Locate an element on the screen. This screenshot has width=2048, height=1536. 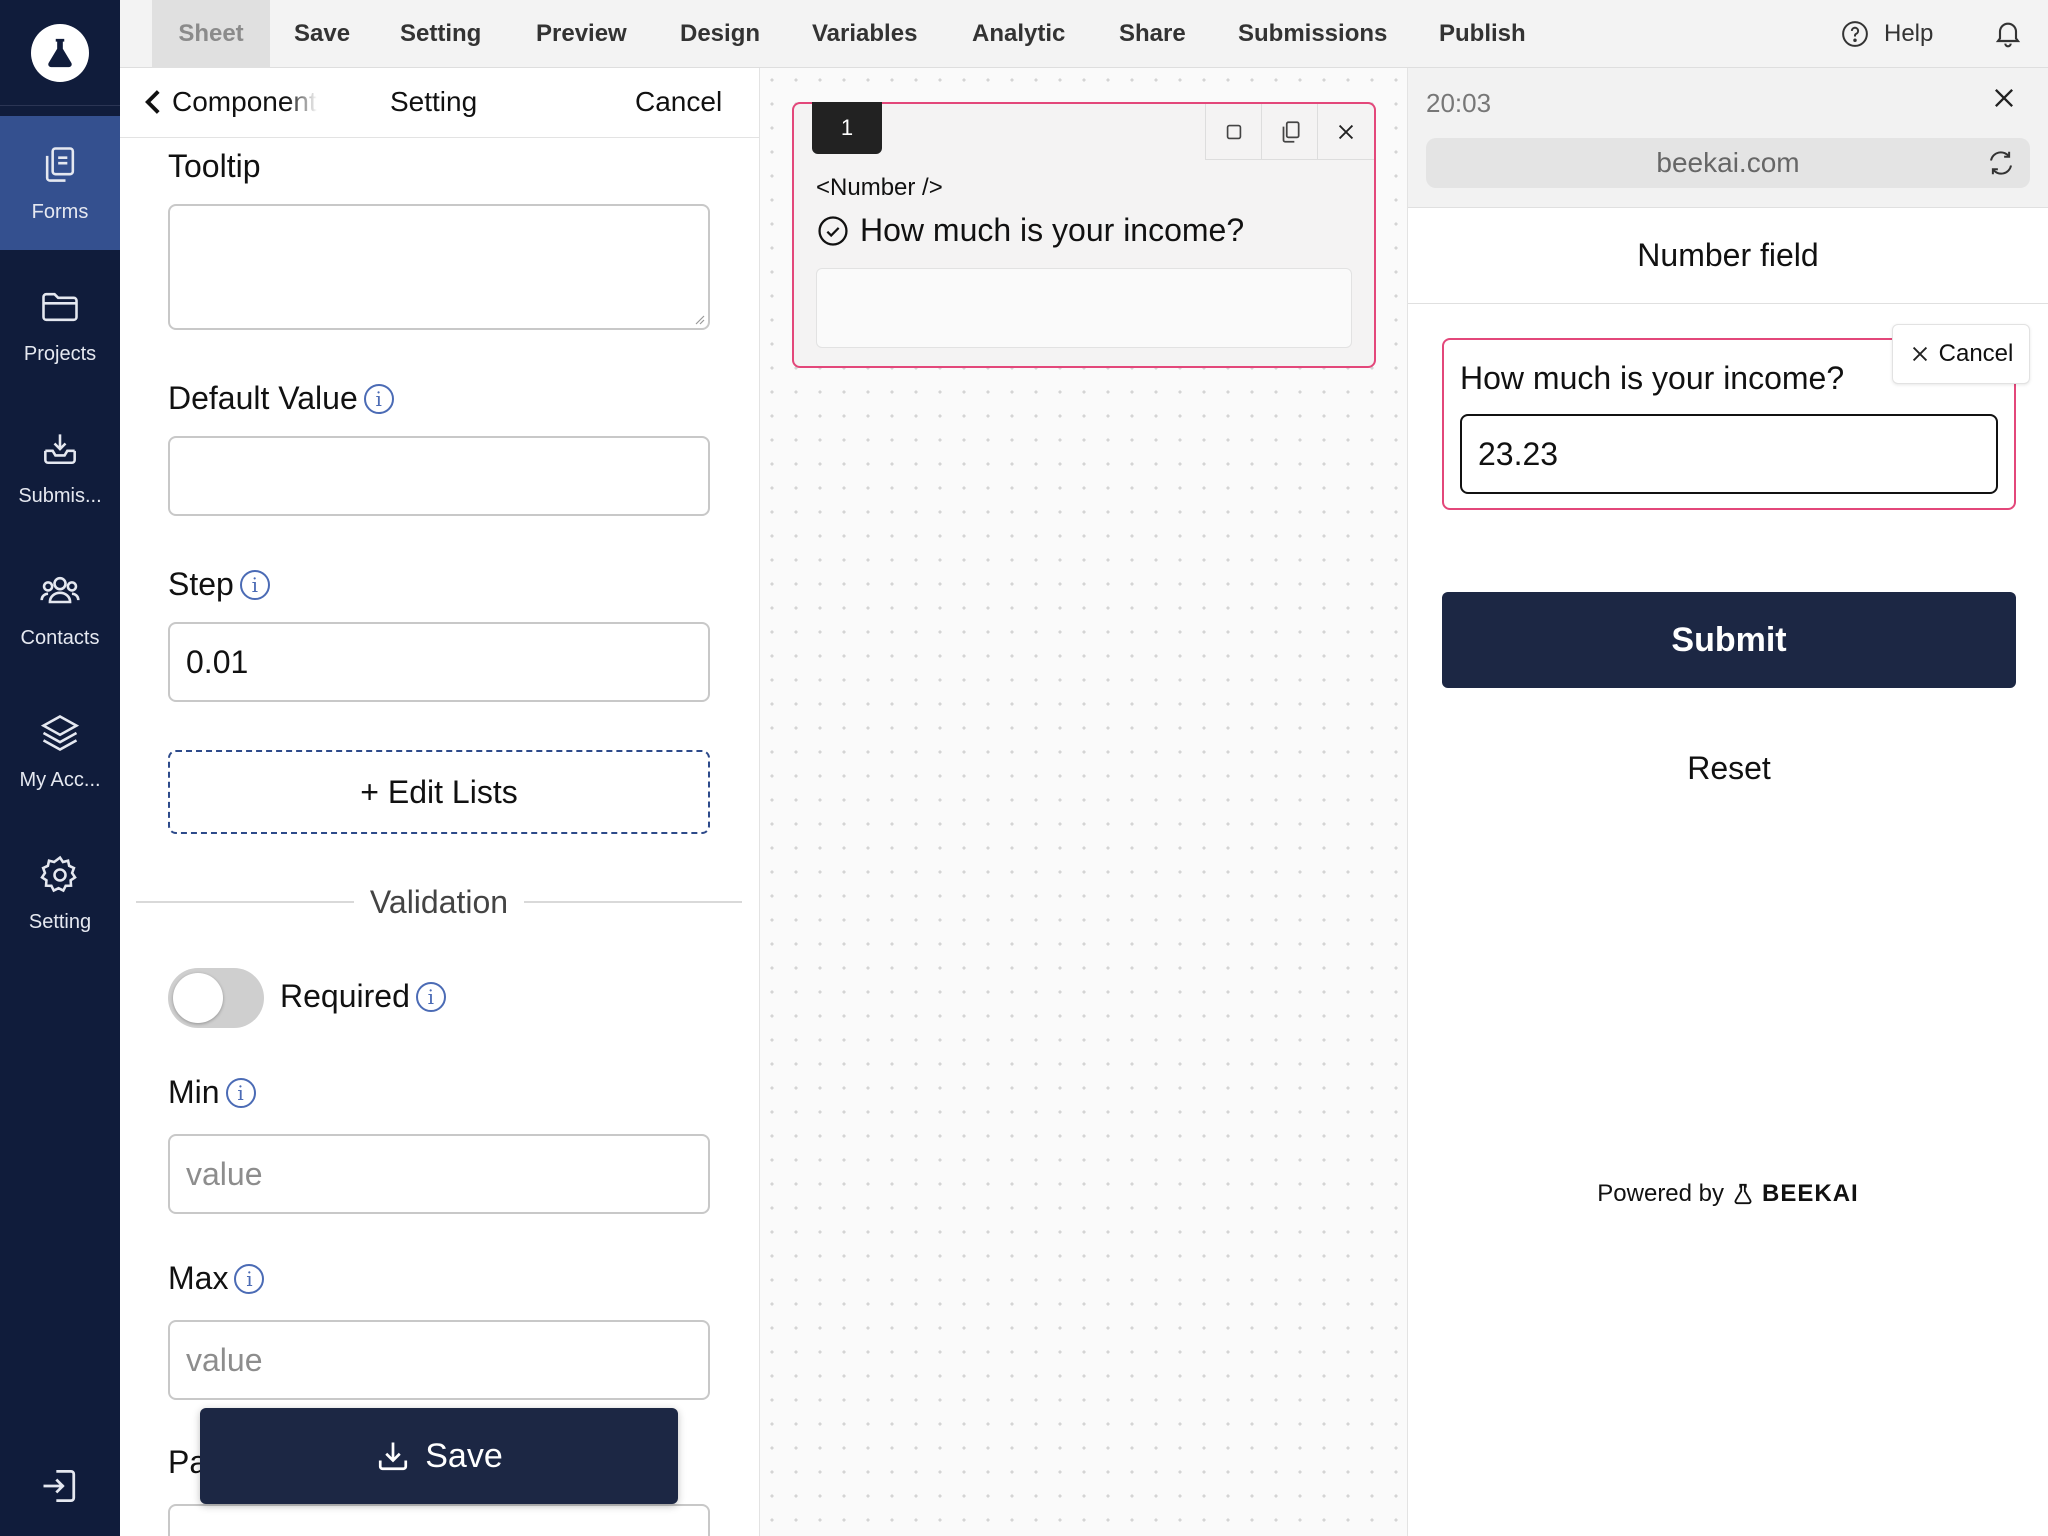
sidebar-item-contacts: Contacts is located at coordinates (60, 609).